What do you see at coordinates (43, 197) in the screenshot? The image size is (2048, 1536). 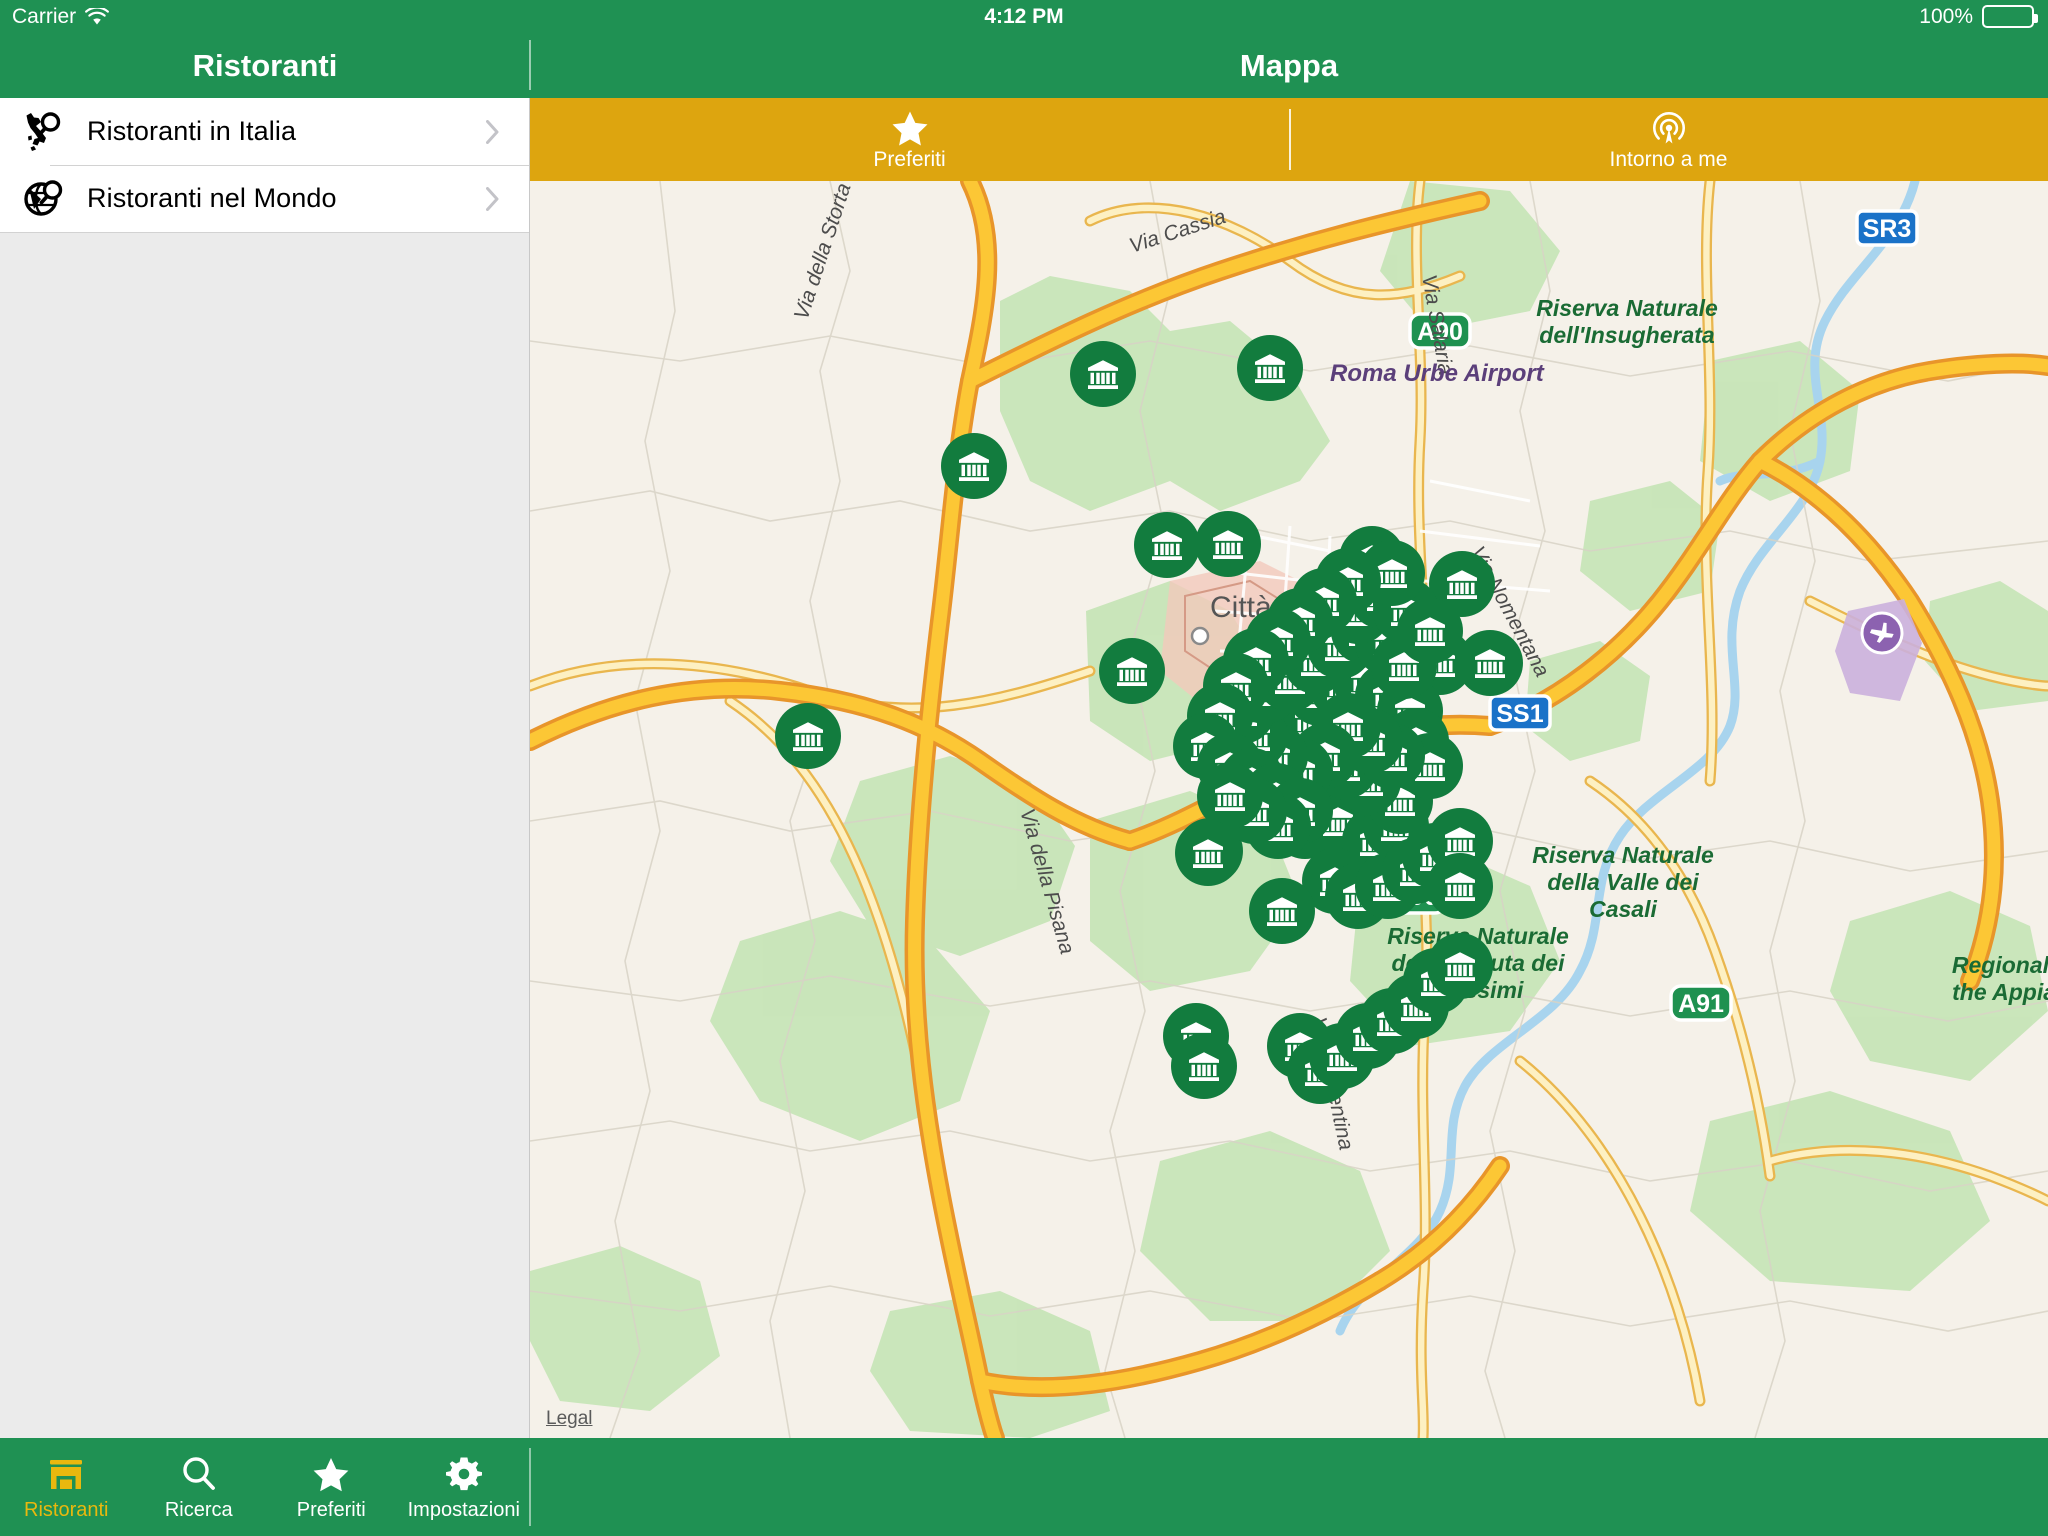 I see `globe-search-icon` at bounding box center [43, 197].